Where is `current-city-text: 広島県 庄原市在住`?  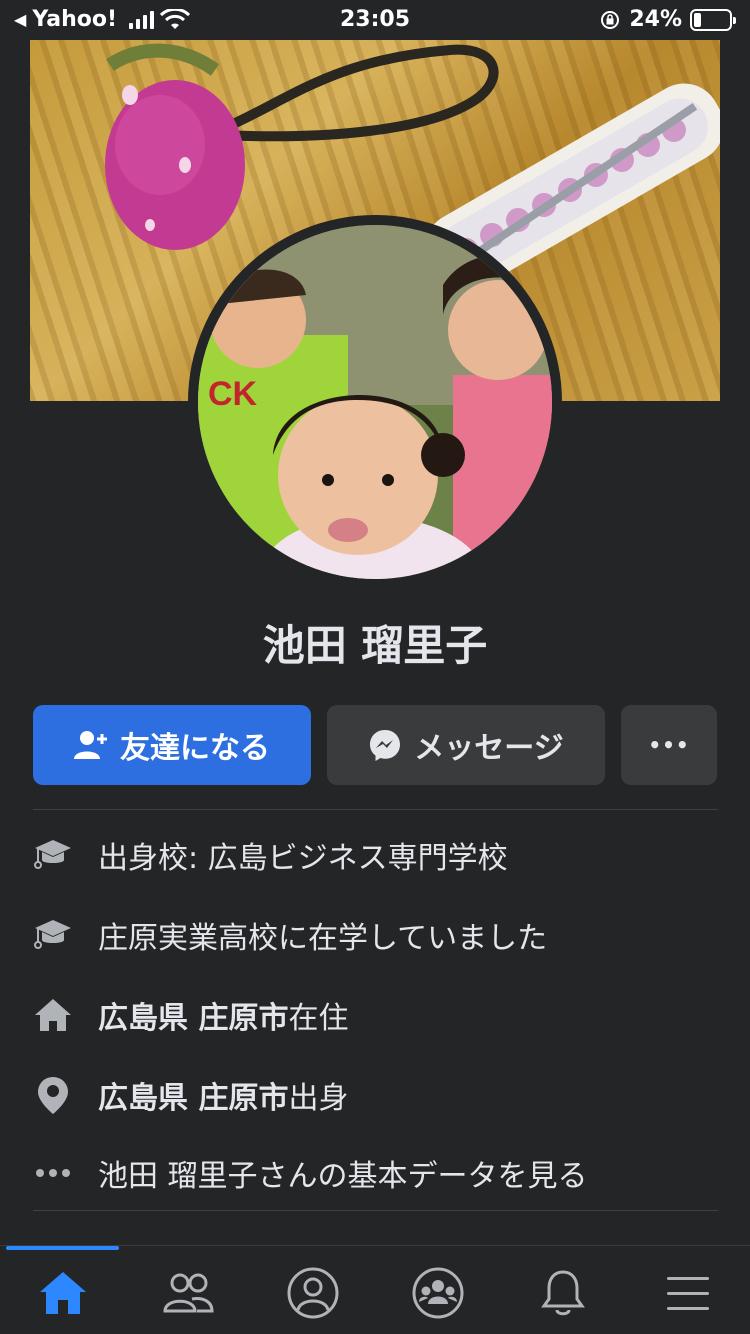 current-city-text: 広島県 庄原市在住 is located at coordinates (223, 1015).